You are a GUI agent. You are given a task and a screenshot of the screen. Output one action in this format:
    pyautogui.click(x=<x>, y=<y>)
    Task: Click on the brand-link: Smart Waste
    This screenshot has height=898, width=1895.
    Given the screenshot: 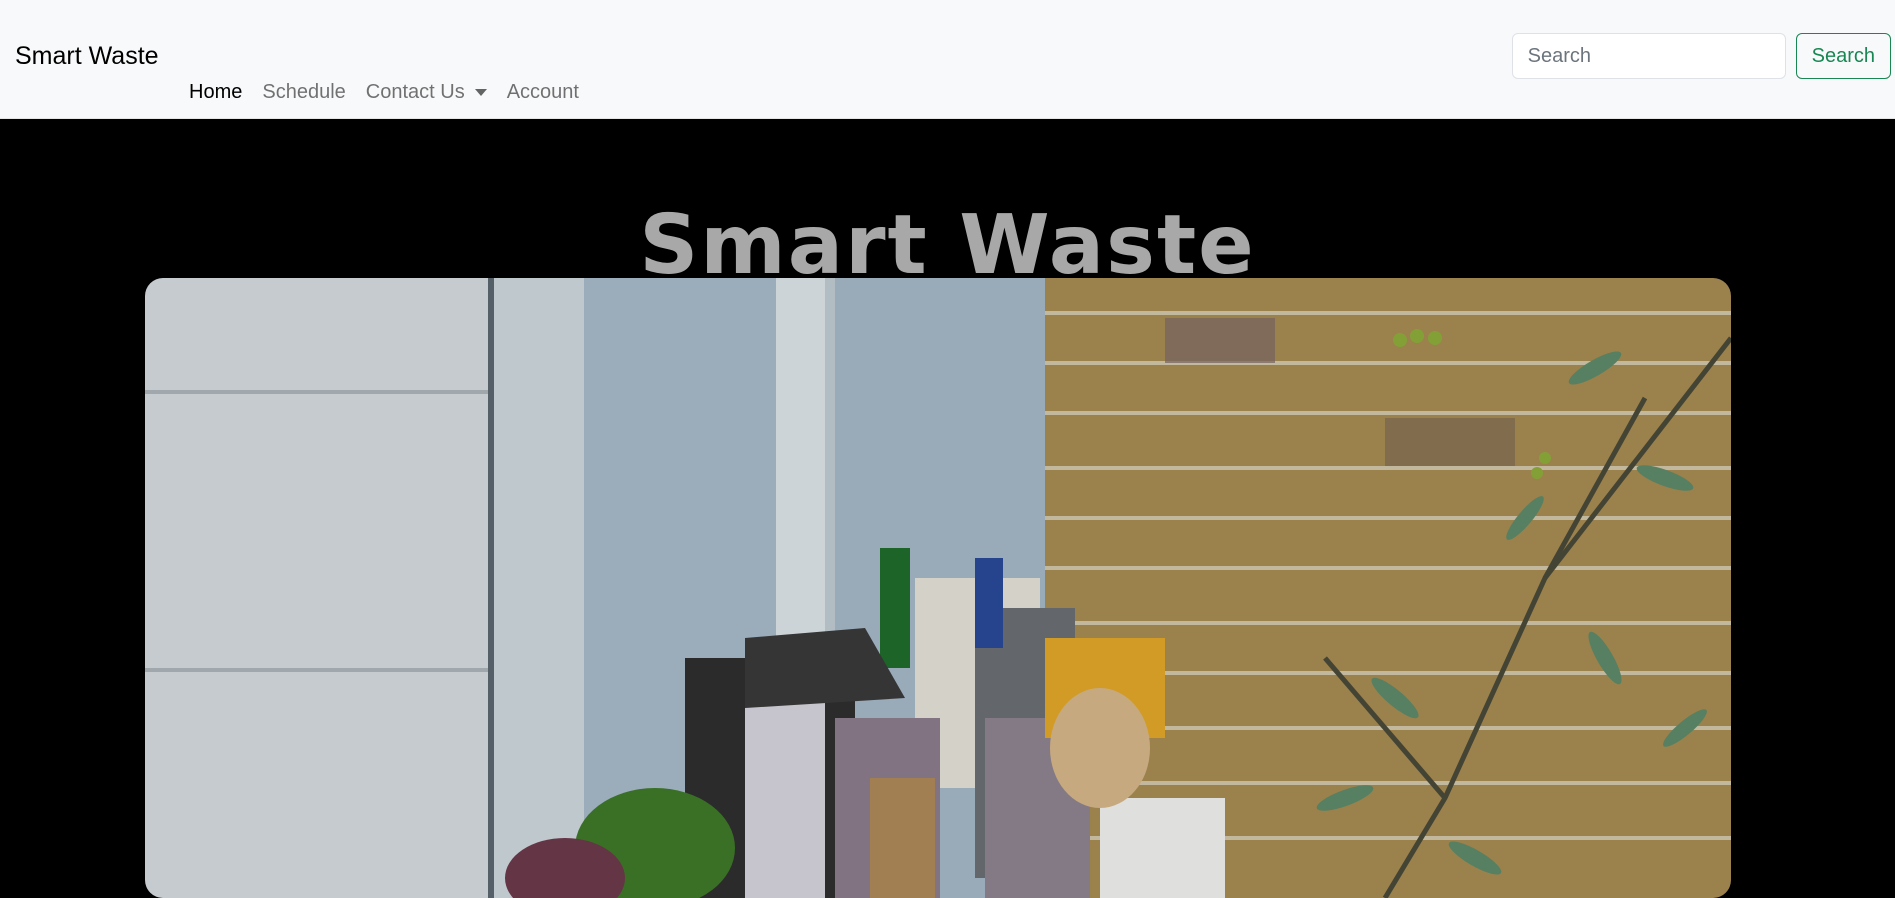 What is the action you would take?
    pyautogui.click(x=87, y=56)
    